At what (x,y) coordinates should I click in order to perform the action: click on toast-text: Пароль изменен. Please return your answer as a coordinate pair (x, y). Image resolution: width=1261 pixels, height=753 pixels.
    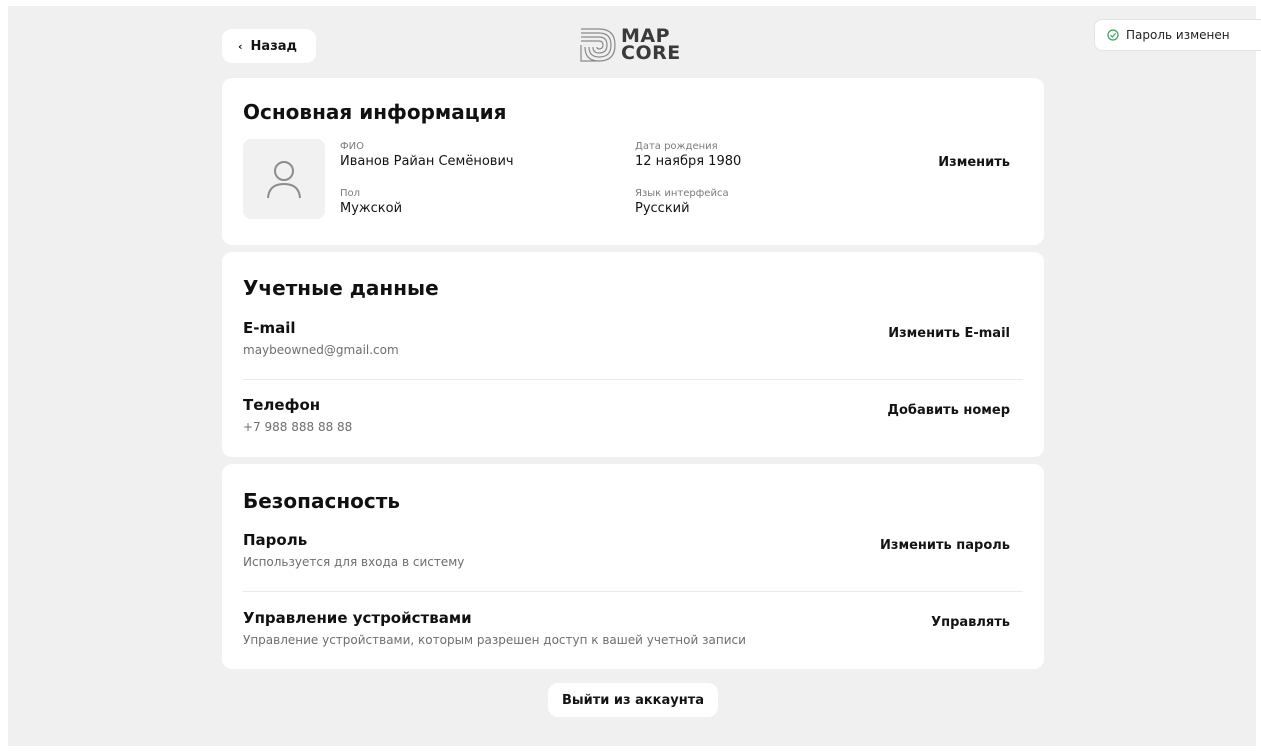
    Looking at the image, I should click on (1178, 35).